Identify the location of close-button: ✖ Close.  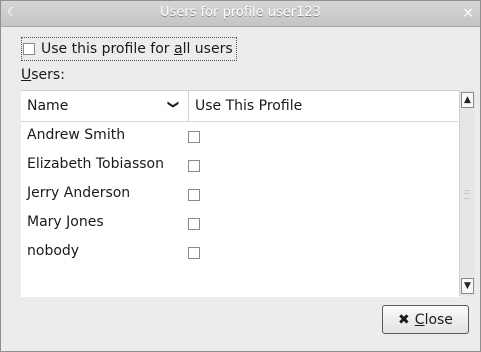
(425, 319).